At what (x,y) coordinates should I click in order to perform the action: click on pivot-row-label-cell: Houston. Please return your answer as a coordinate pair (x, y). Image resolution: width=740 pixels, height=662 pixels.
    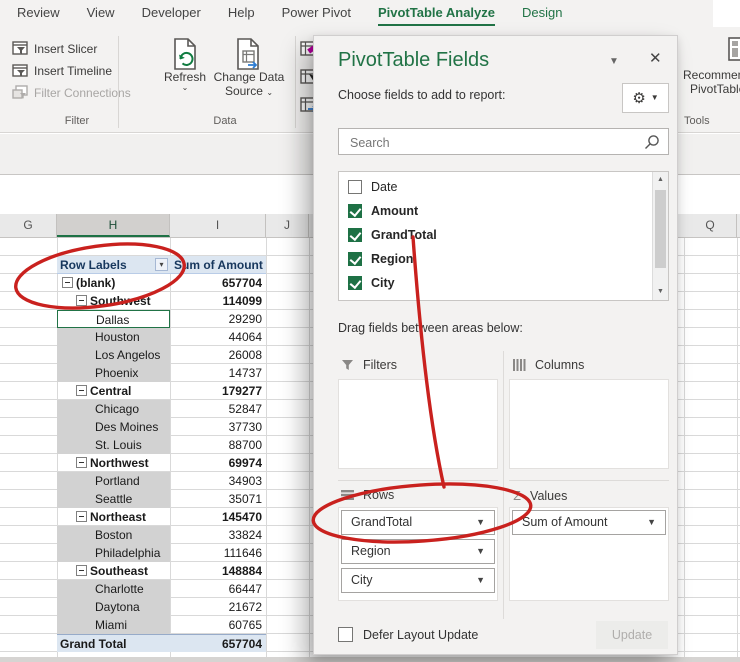
    Looking at the image, I should click on (113, 337).